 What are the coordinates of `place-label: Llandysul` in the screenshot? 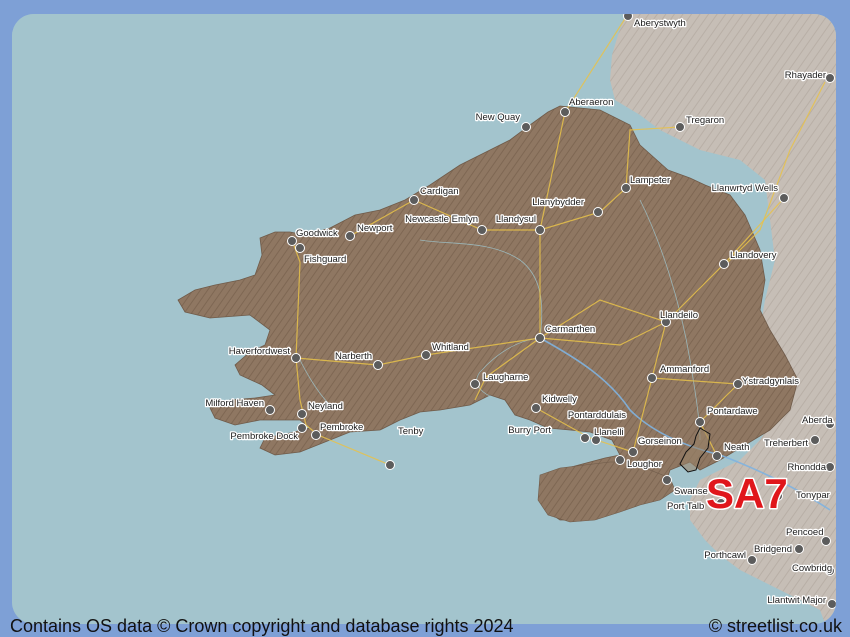 It's located at (516, 219).